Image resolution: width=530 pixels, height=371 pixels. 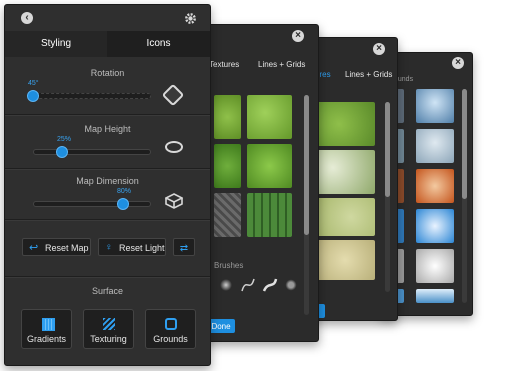 What do you see at coordinates (48, 324) in the screenshot?
I see `gradient-icon` at bounding box center [48, 324].